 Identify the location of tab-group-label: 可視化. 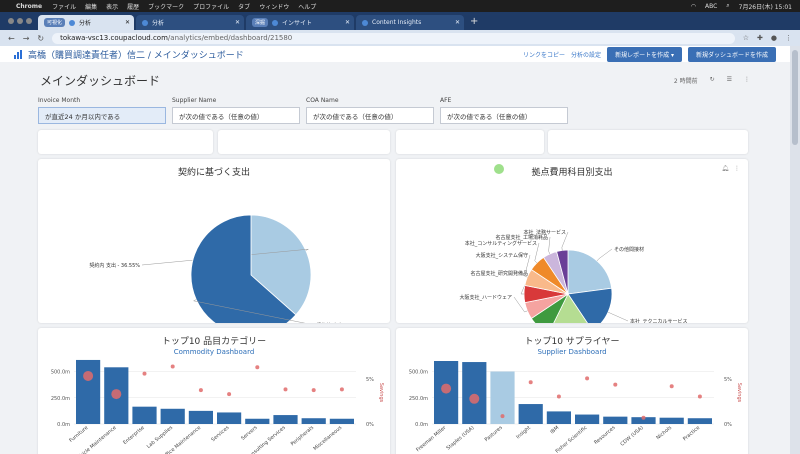
(55, 22).